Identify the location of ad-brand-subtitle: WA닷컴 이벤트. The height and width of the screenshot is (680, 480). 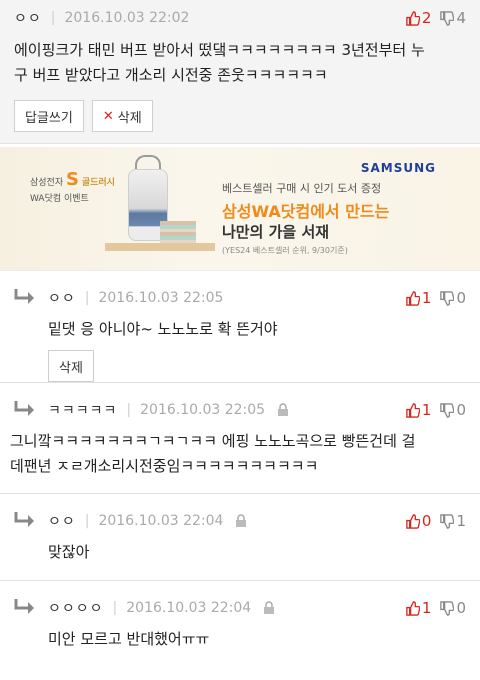
(59, 199).